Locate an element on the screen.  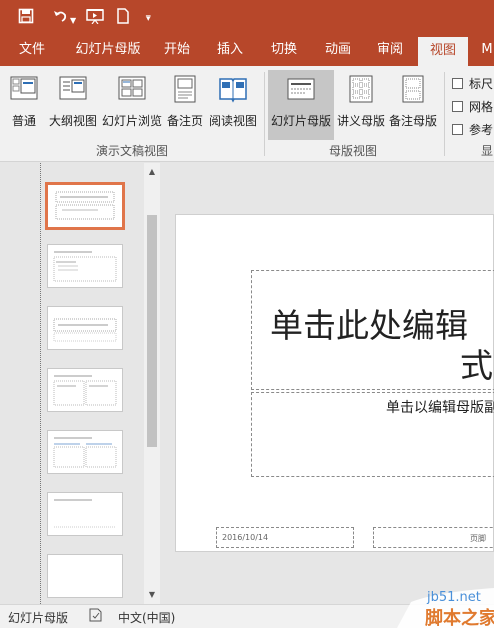
slide-sorter-icon is located at coordinates (132, 88).